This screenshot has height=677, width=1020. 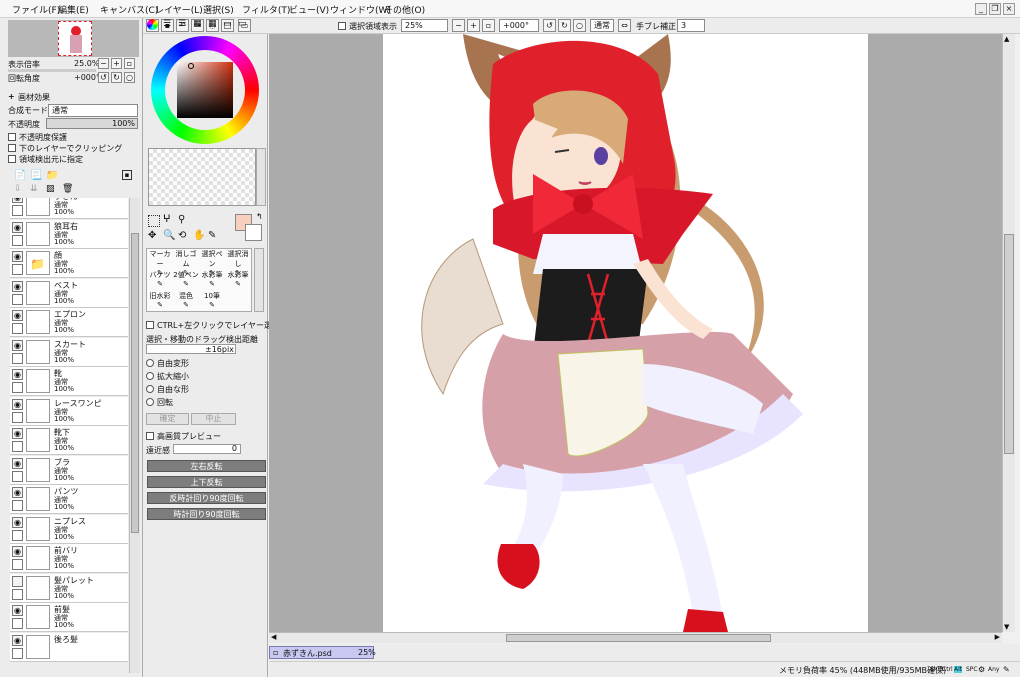 What do you see at coordinates (266, 9) in the screenshot?
I see `menu-filter: フィルタ(T)` at bounding box center [266, 9].